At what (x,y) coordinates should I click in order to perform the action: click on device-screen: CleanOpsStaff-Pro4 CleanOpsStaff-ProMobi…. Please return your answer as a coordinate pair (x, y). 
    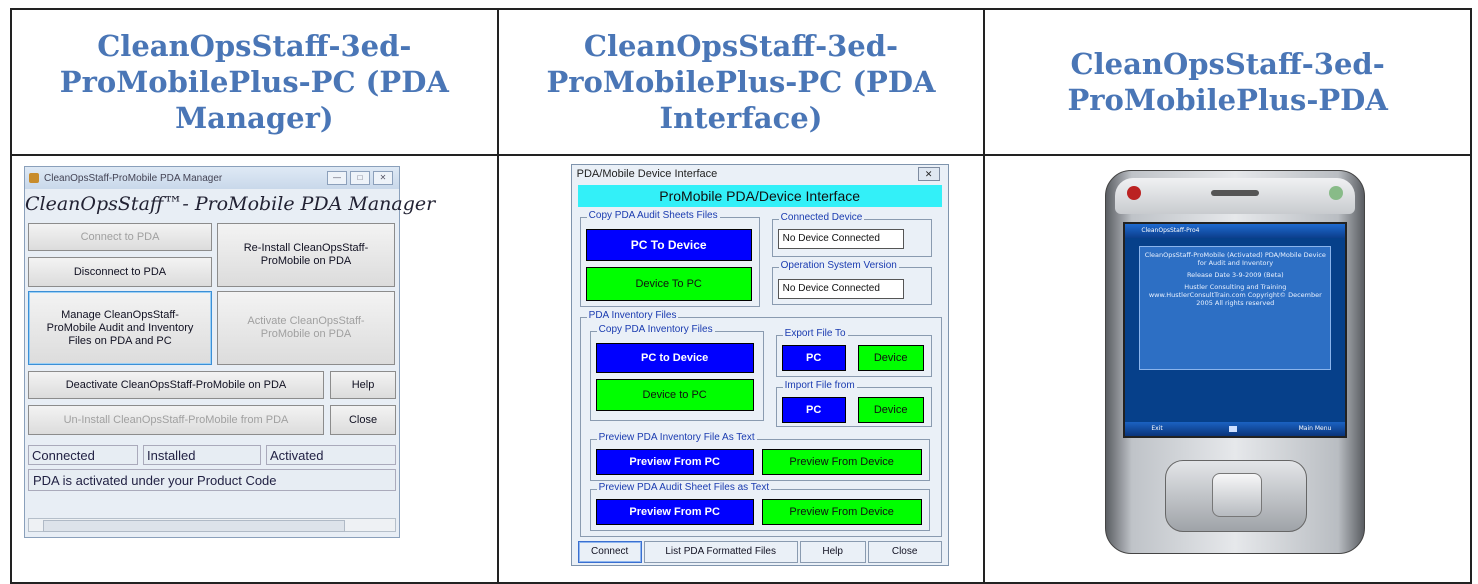
    Looking at the image, I should click on (1235, 330).